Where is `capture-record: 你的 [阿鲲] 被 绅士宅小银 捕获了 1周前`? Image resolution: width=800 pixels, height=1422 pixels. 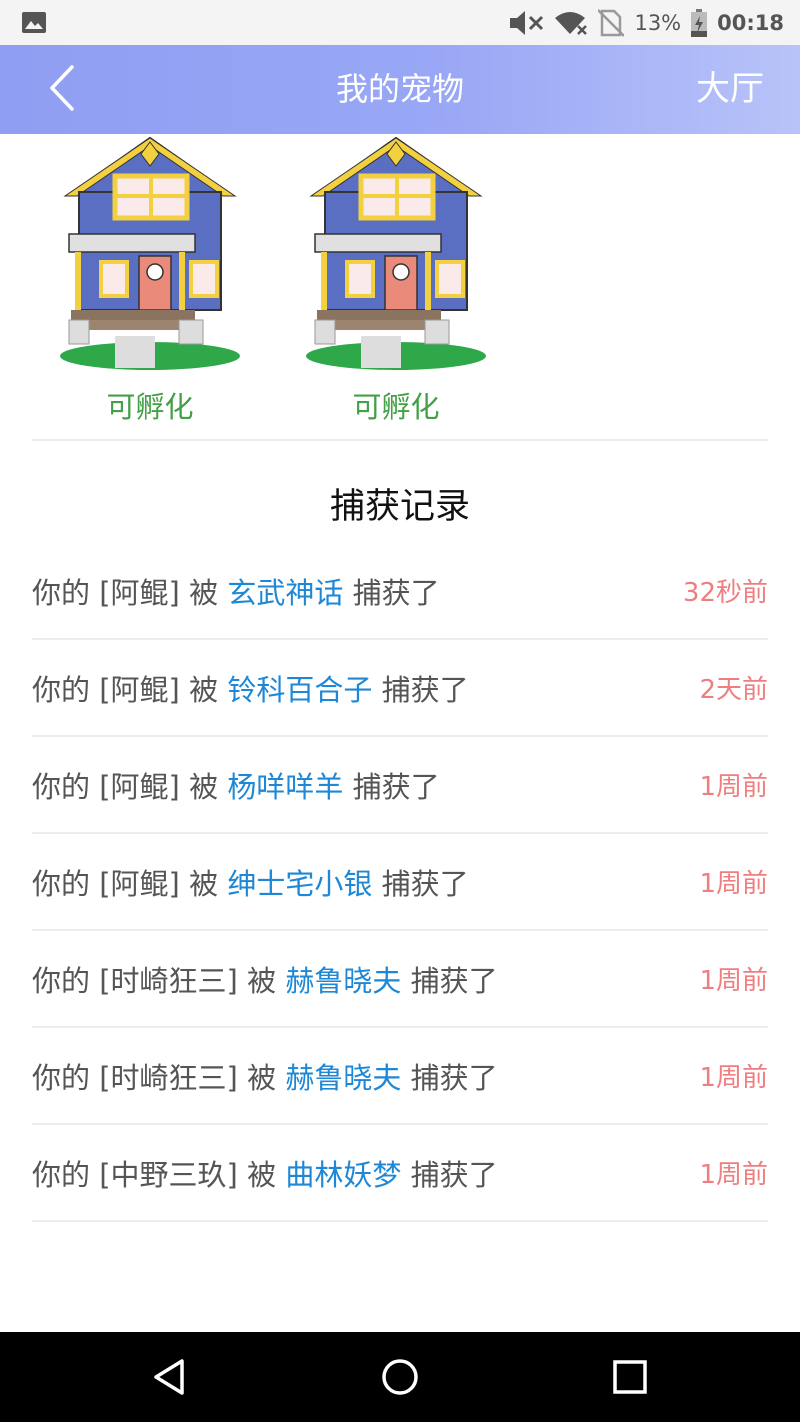
capture-record: 你的 [阿鲲] 被 绅士宅小银 捕获了 1周前 is located at coordinates (400, 882).